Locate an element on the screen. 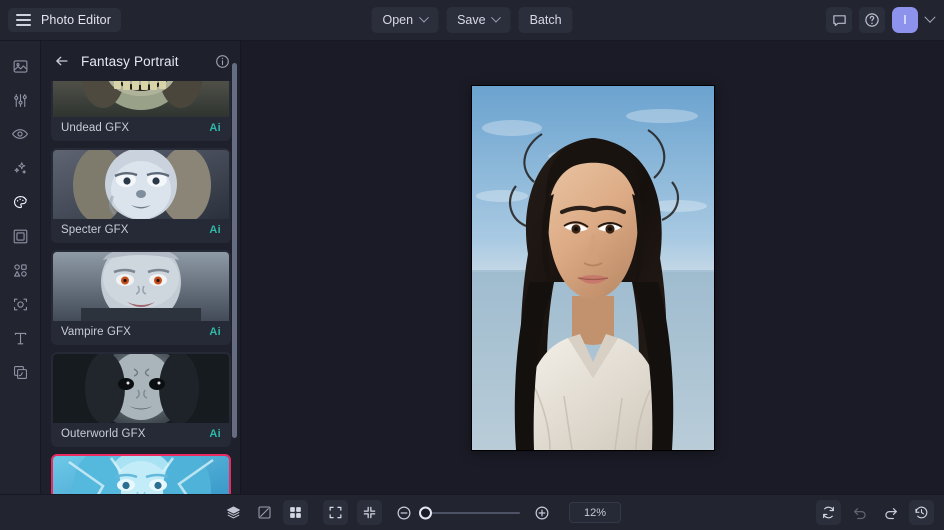  frame-icon is located at coordinates (20, 236).